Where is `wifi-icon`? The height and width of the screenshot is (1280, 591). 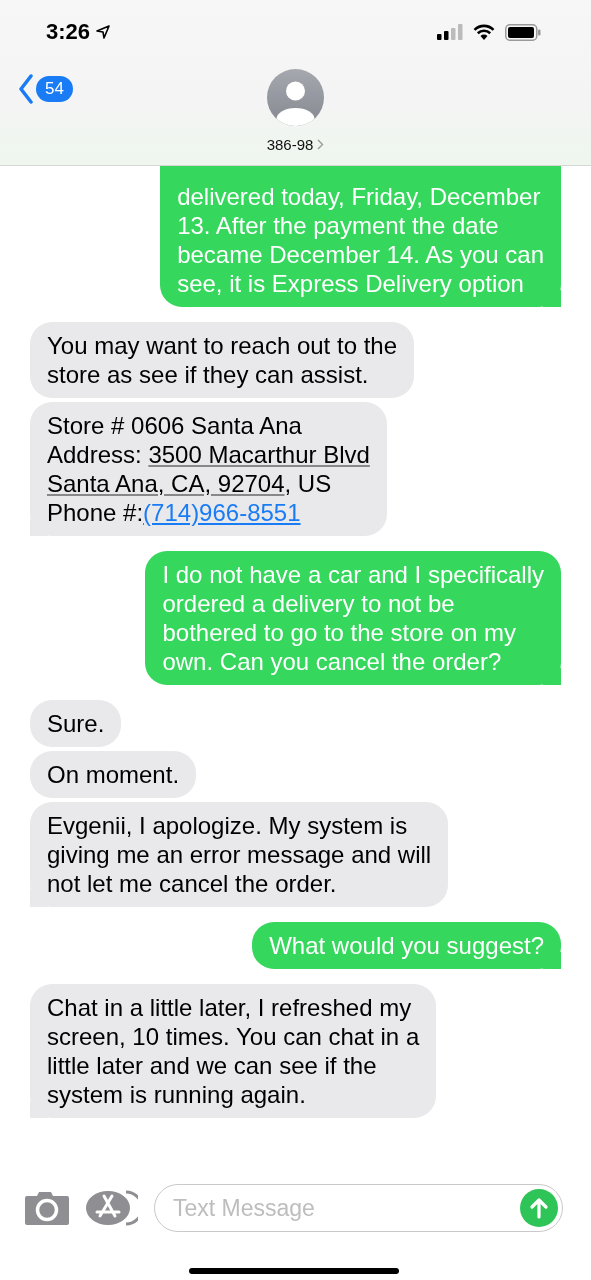
wifi-icon is located at coordinates (484, 32).